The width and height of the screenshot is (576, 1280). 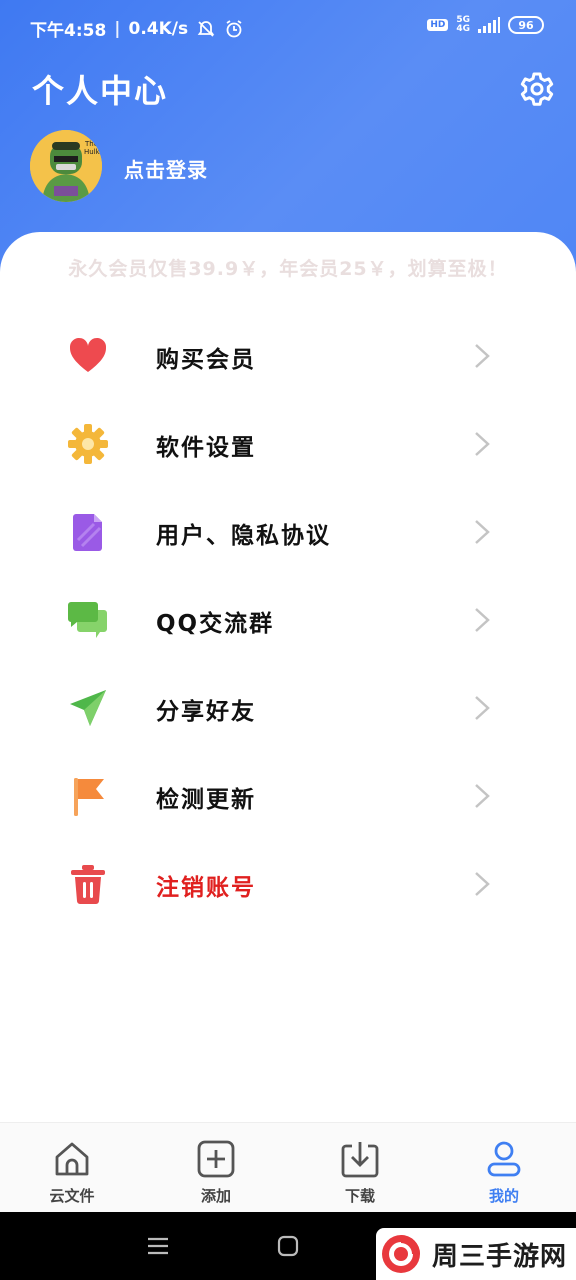 What do you see at coordinates (243, 536) in the screenshot?
I see `menu-label: 用户、隐私协议` at bounding box center [243, 536].